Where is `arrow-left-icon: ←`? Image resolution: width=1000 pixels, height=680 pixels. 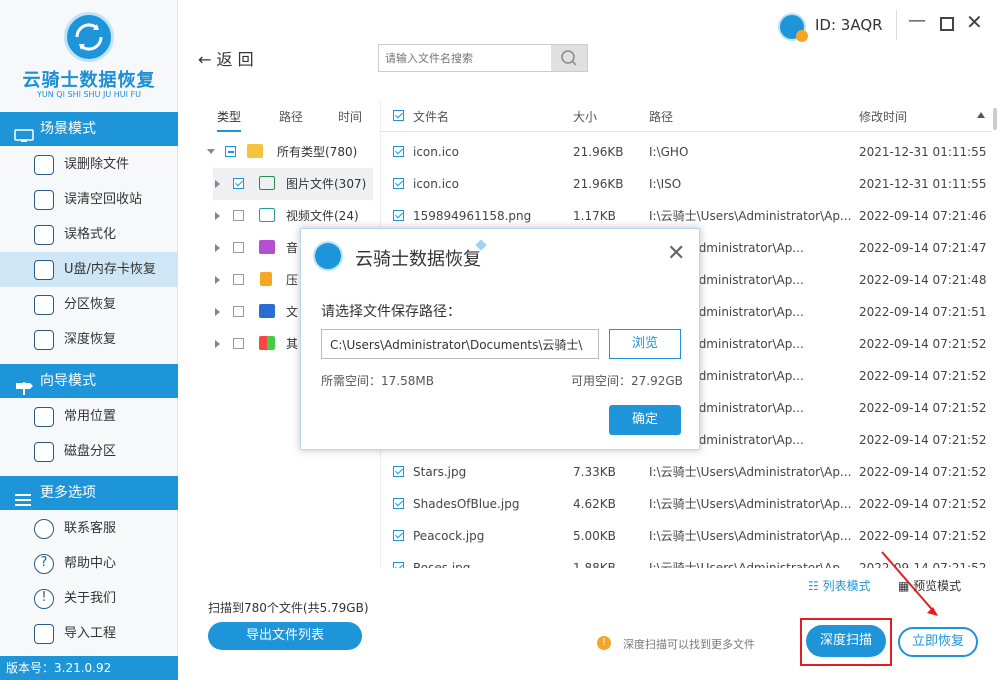 arrow-left-icon: ← is located at coordinates (205, 59).